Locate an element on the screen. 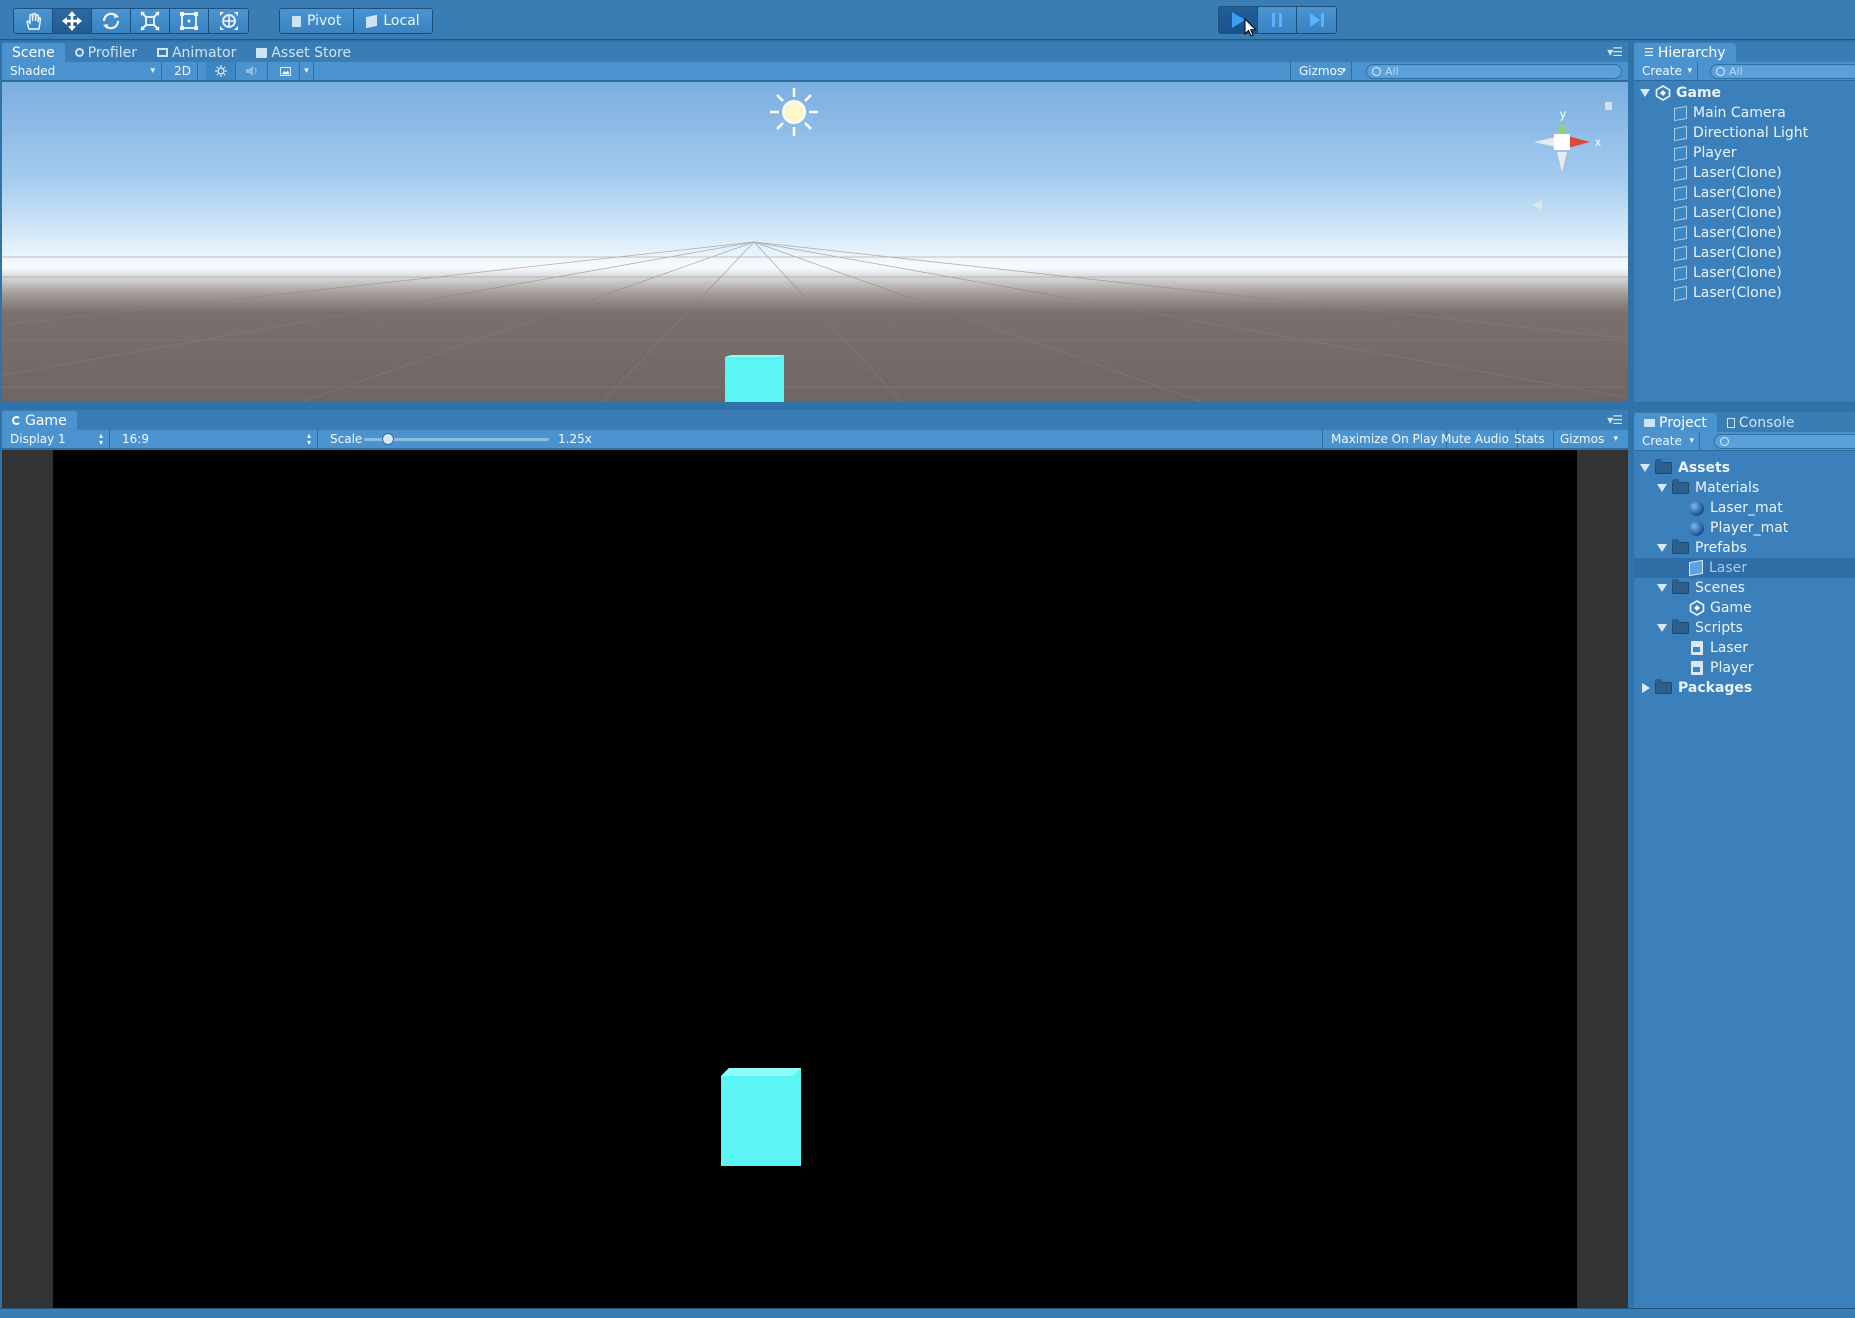 The width and height of the screenshot is (1855, 1318). tab-project-label: Project is located at coordinates (1683, 422).